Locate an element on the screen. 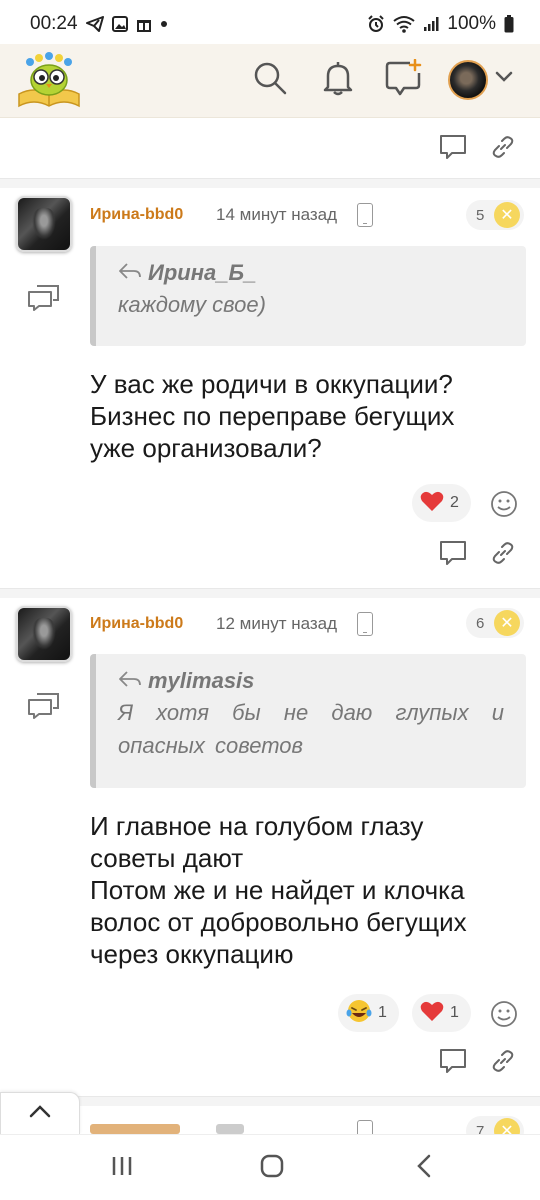 The image size is (540, 1200). home-button is located at coordinates (272, 1168).